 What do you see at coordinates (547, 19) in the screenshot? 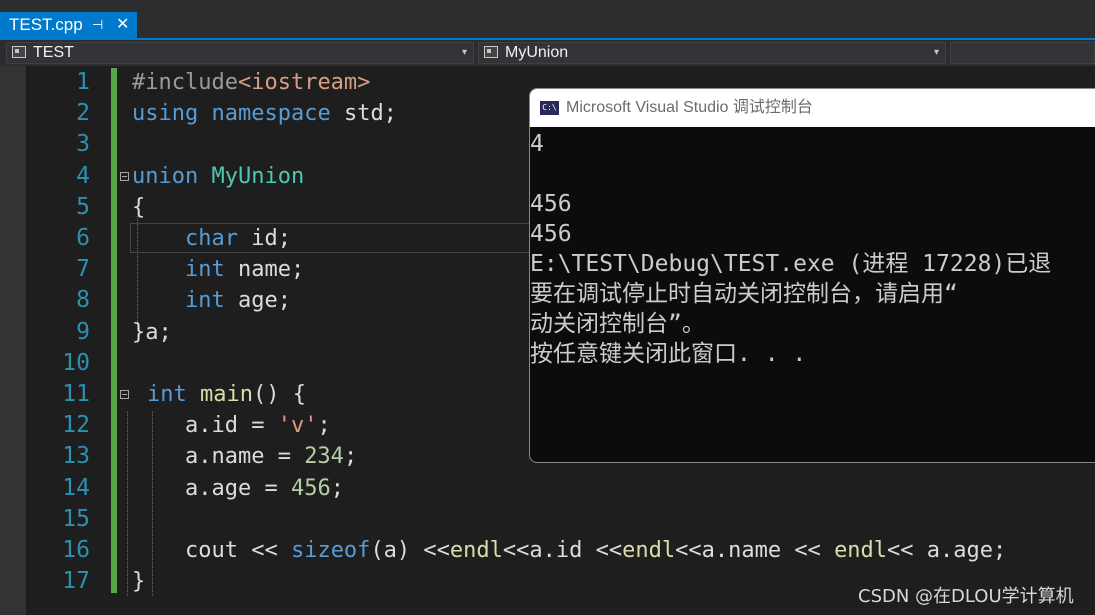
I see `document-tab-strip: TEST.cpp ⊣ ✕` at bounding box center [547, 19].